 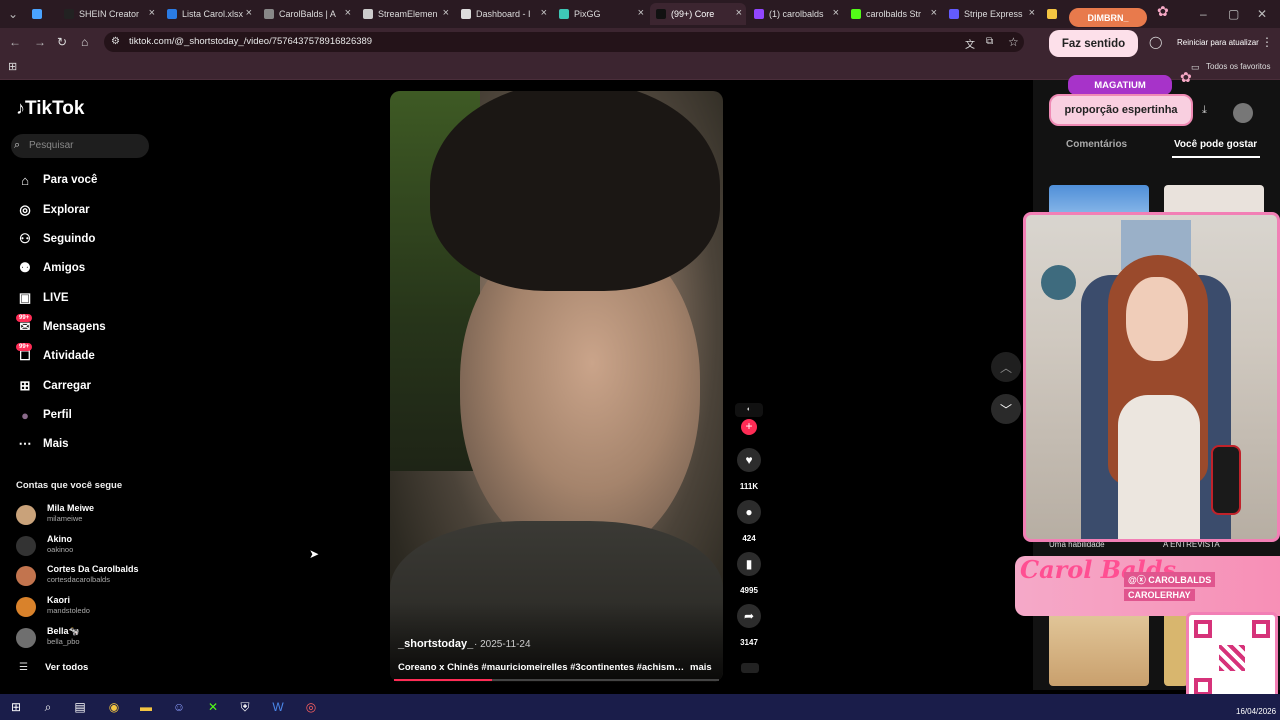 I want to click on tab-search-icon: ⌄, so click(x=13, y=14).